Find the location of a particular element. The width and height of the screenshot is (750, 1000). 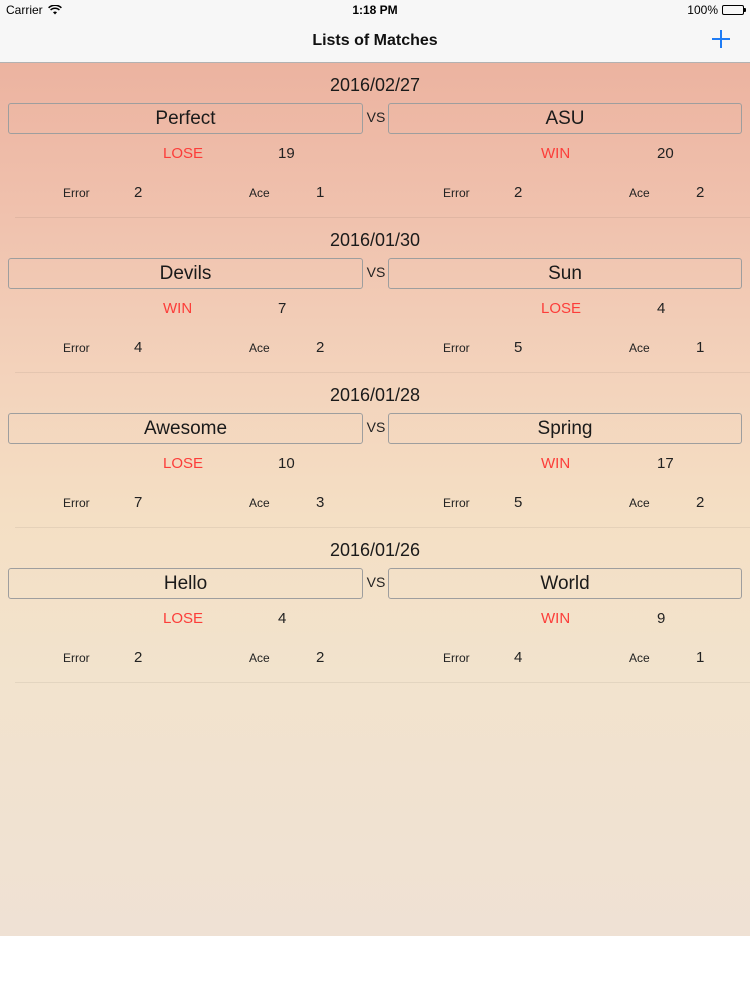

right-error-value: 4 is located at coordinates (518, 657).